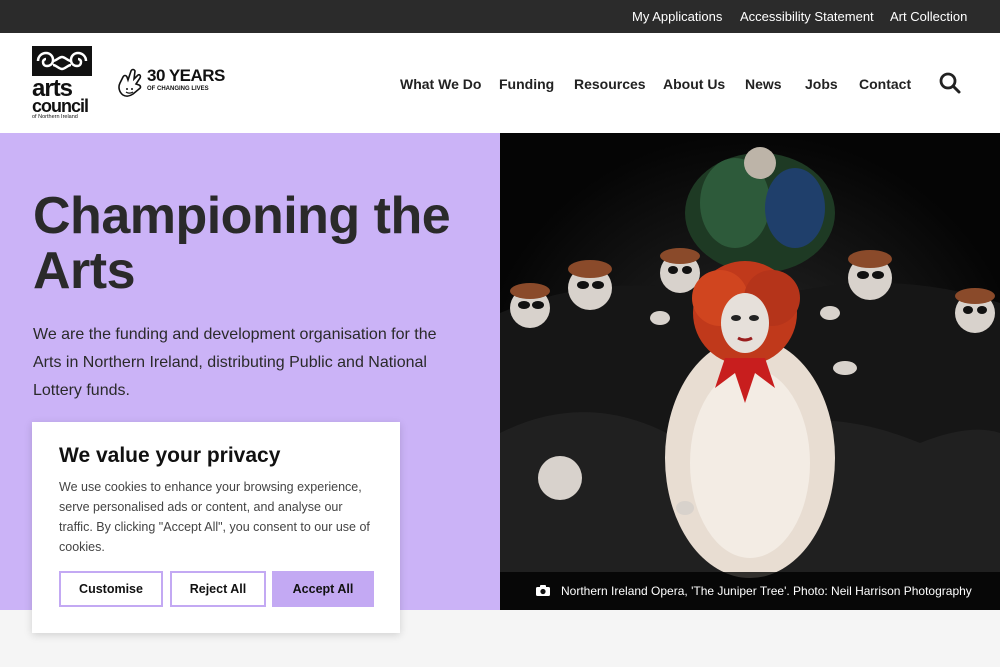  What do you see at coordinates (62, 84) in the screenshot?
I see `arts-council-logo: arts council of Northern Ireland` at bounding box center [62, 84].